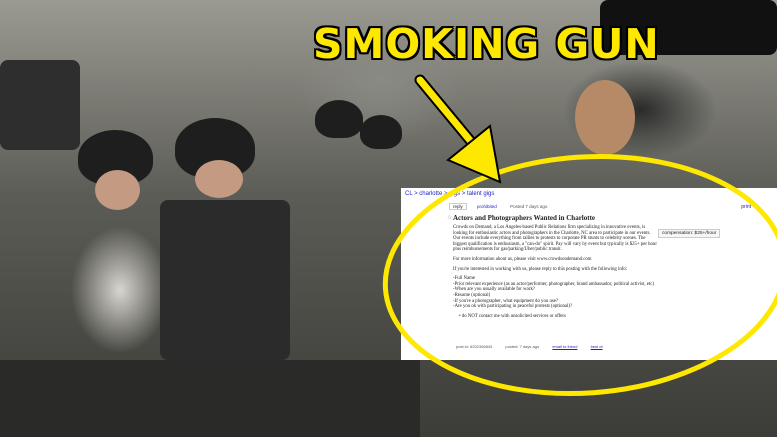 The height and width of the screenshot is (437, 777). Describe the element at coordinates (486, 44) in the screenshot. I see `headline: SMOKING GUN` at that location.